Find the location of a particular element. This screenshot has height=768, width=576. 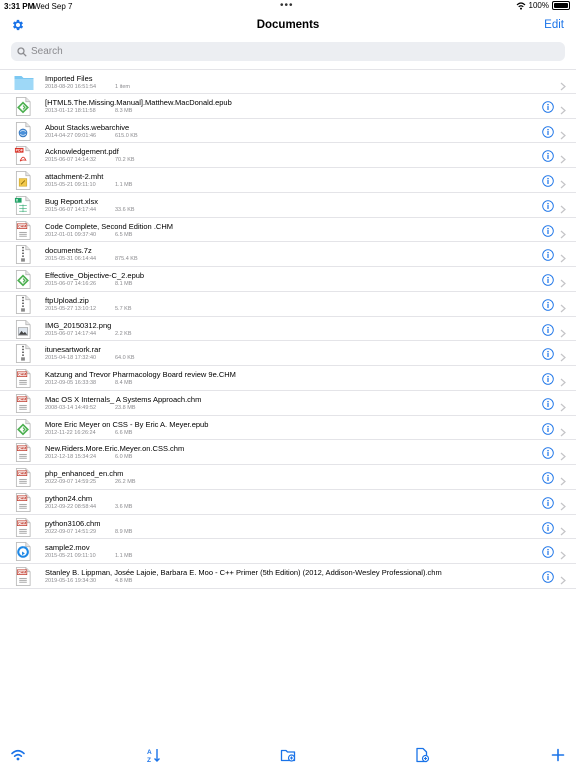

zip-file-icon is located at coordinates (23, 304).